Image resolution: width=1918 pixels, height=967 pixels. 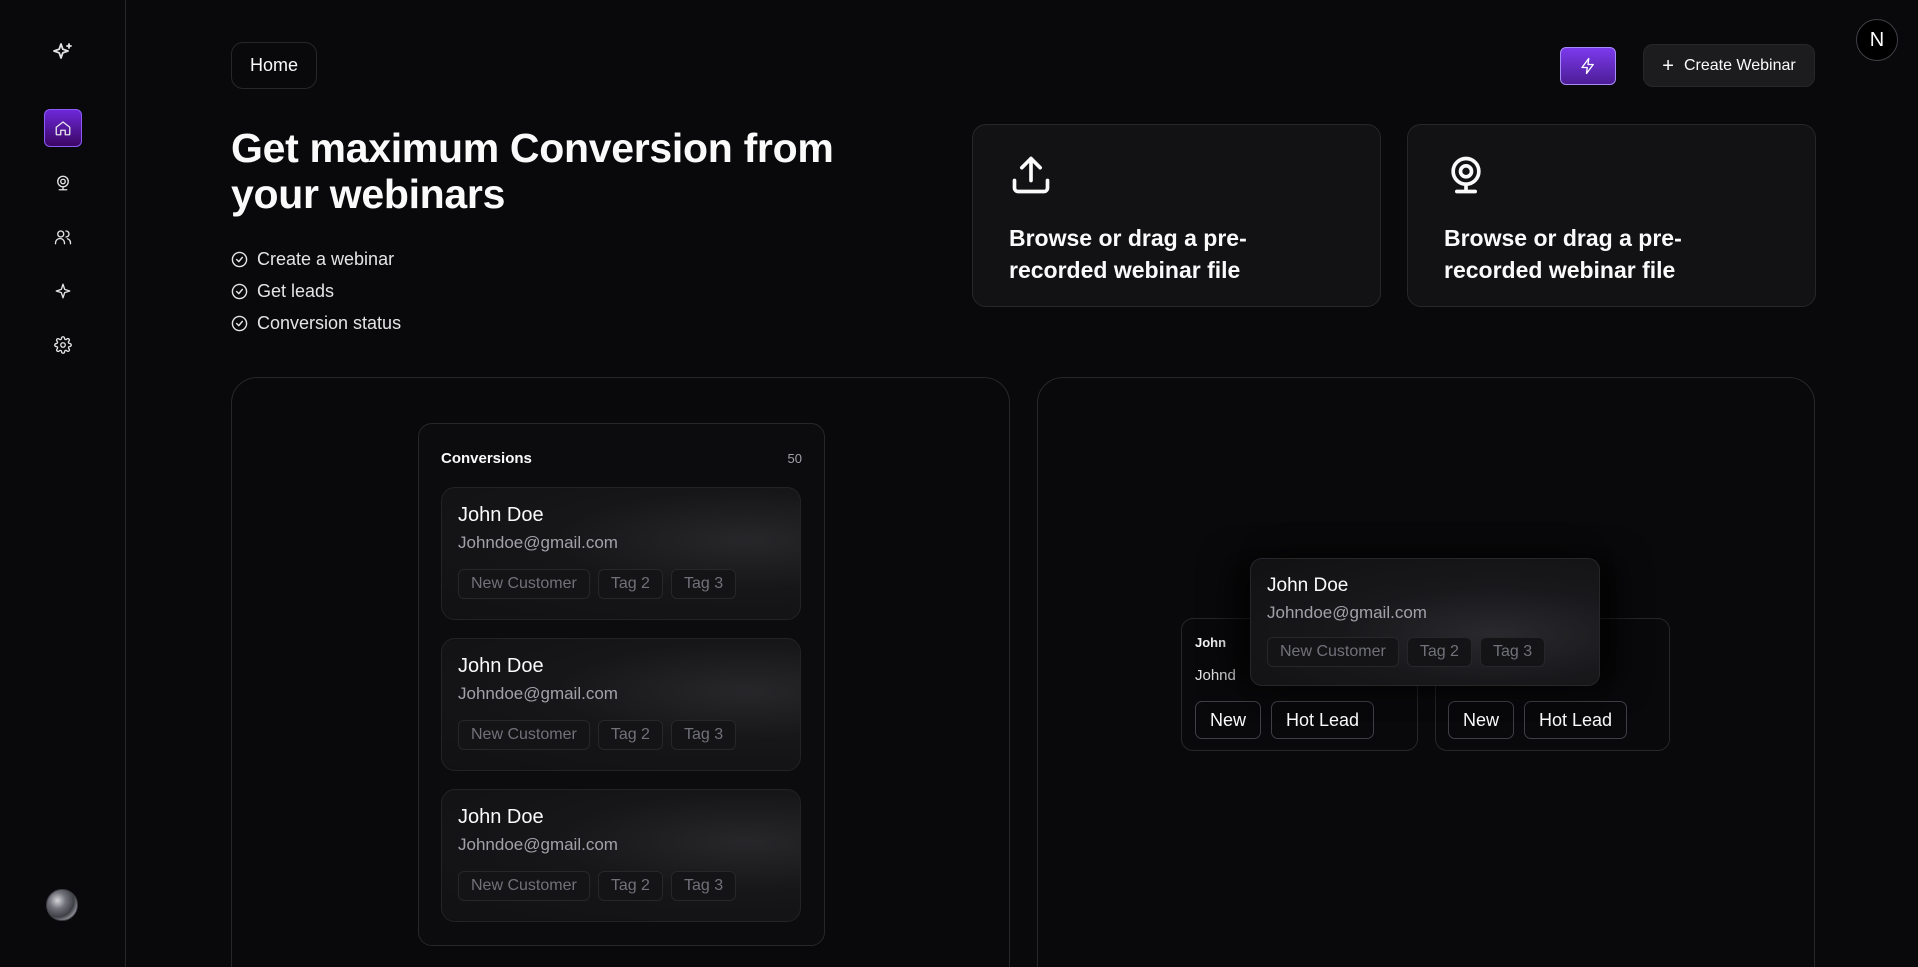 What do you see at coordinates (794, 458) in the screenshot?
I see `conversions-count: 50` at bounding box center [794, 458].